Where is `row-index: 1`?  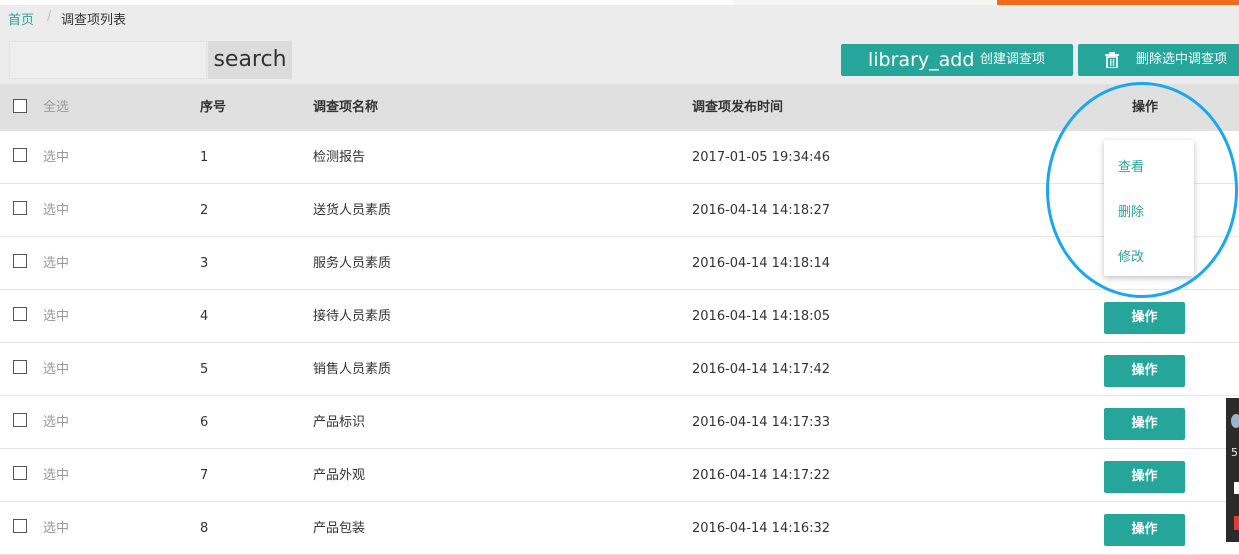
row-index: 1 is located at coordinates (204, 157).